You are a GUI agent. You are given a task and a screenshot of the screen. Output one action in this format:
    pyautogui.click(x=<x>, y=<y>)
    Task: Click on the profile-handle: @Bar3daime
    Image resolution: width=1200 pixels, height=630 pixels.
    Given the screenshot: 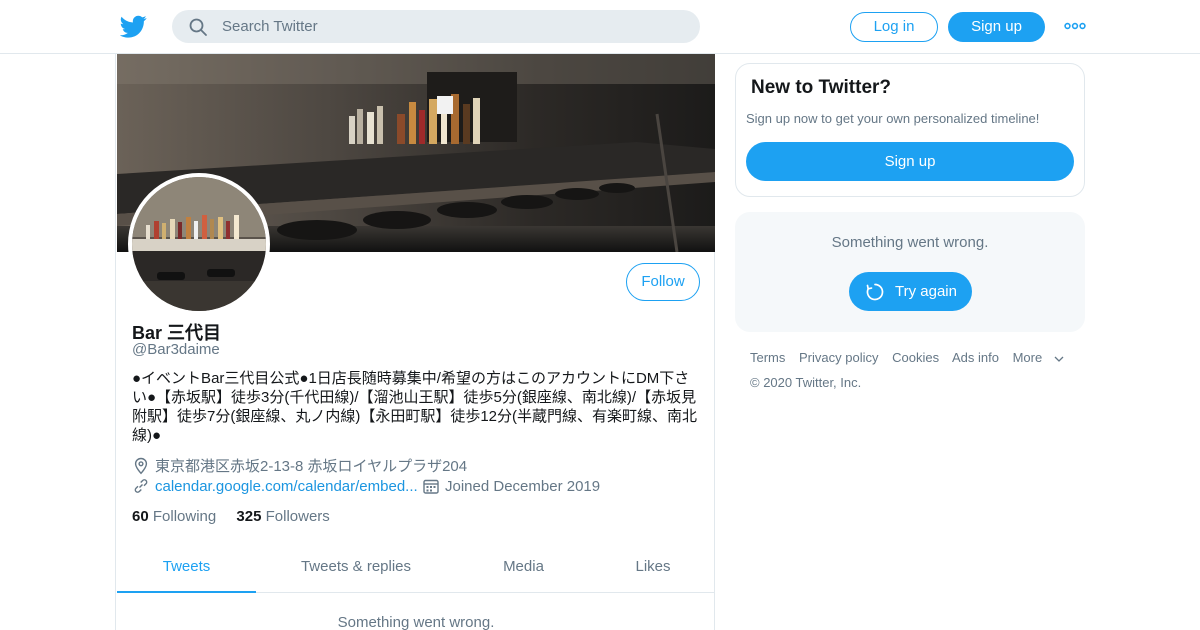 What is the action you would take?
    pyautogui.click(x=176, y=349)
    